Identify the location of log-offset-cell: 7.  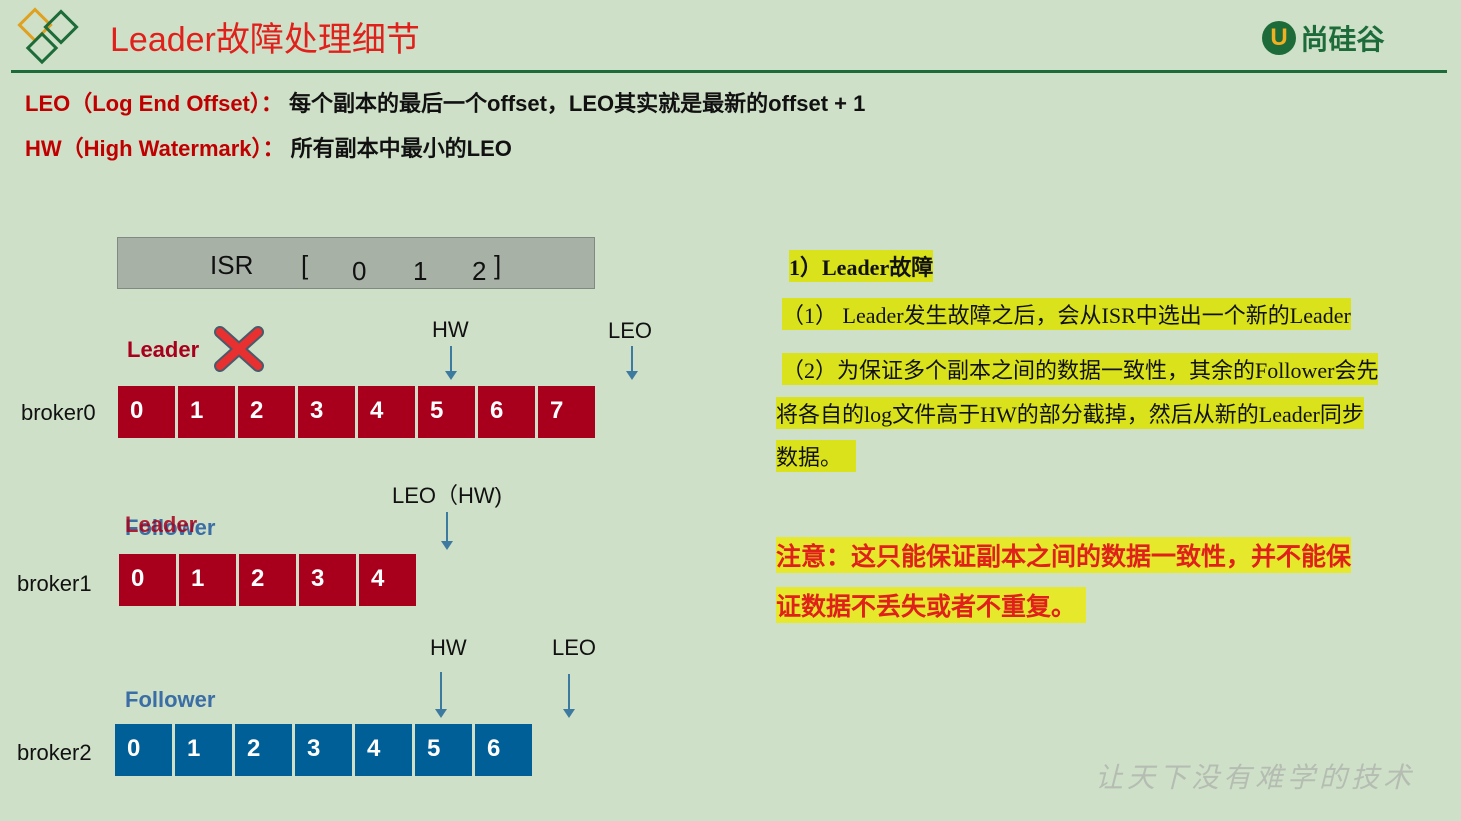
(566, 412).